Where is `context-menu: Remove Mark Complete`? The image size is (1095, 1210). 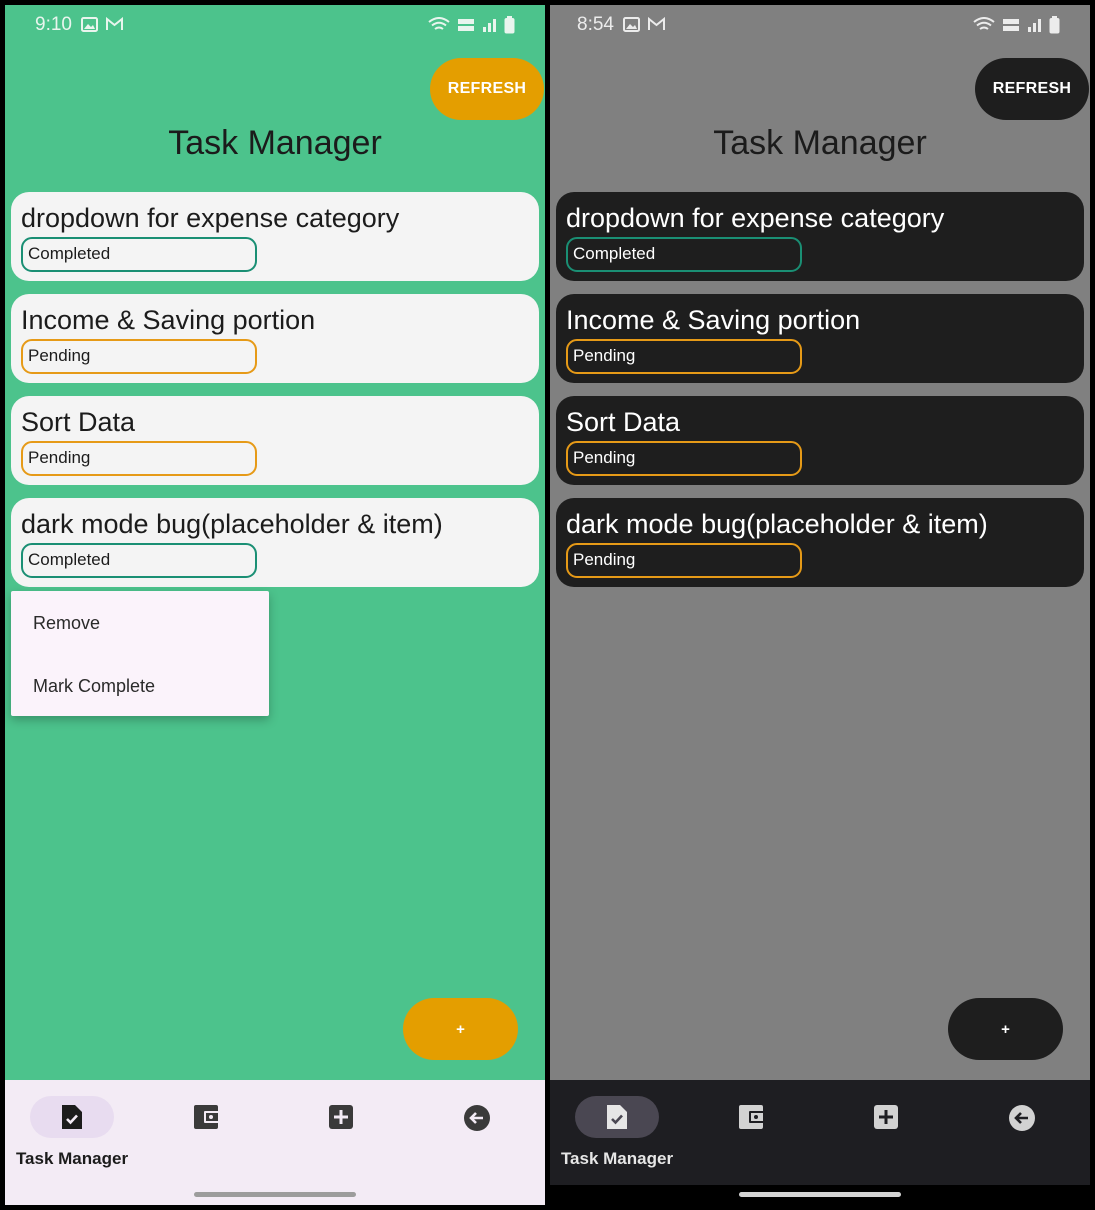 context-menu: Remove Mark Complete is located at coordinates (140, 653).